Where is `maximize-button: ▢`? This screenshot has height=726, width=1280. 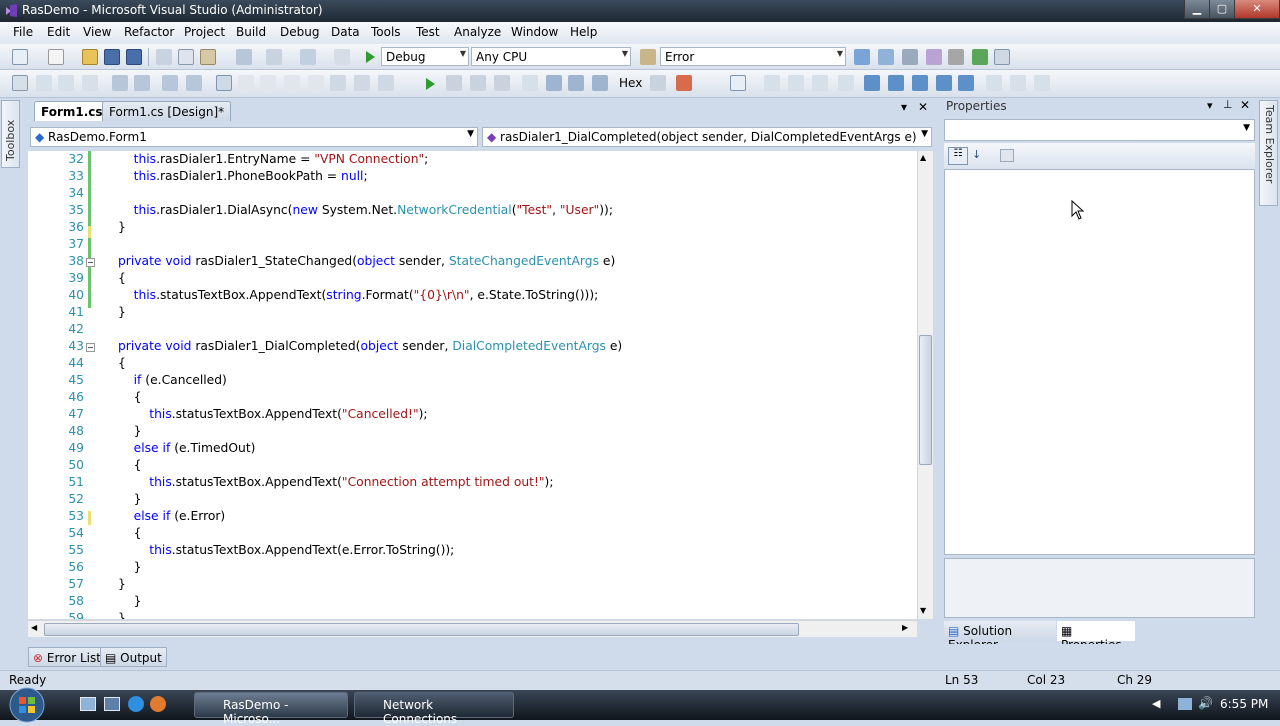 maximize-button: ▢ is located at coordinates (1222, 9).